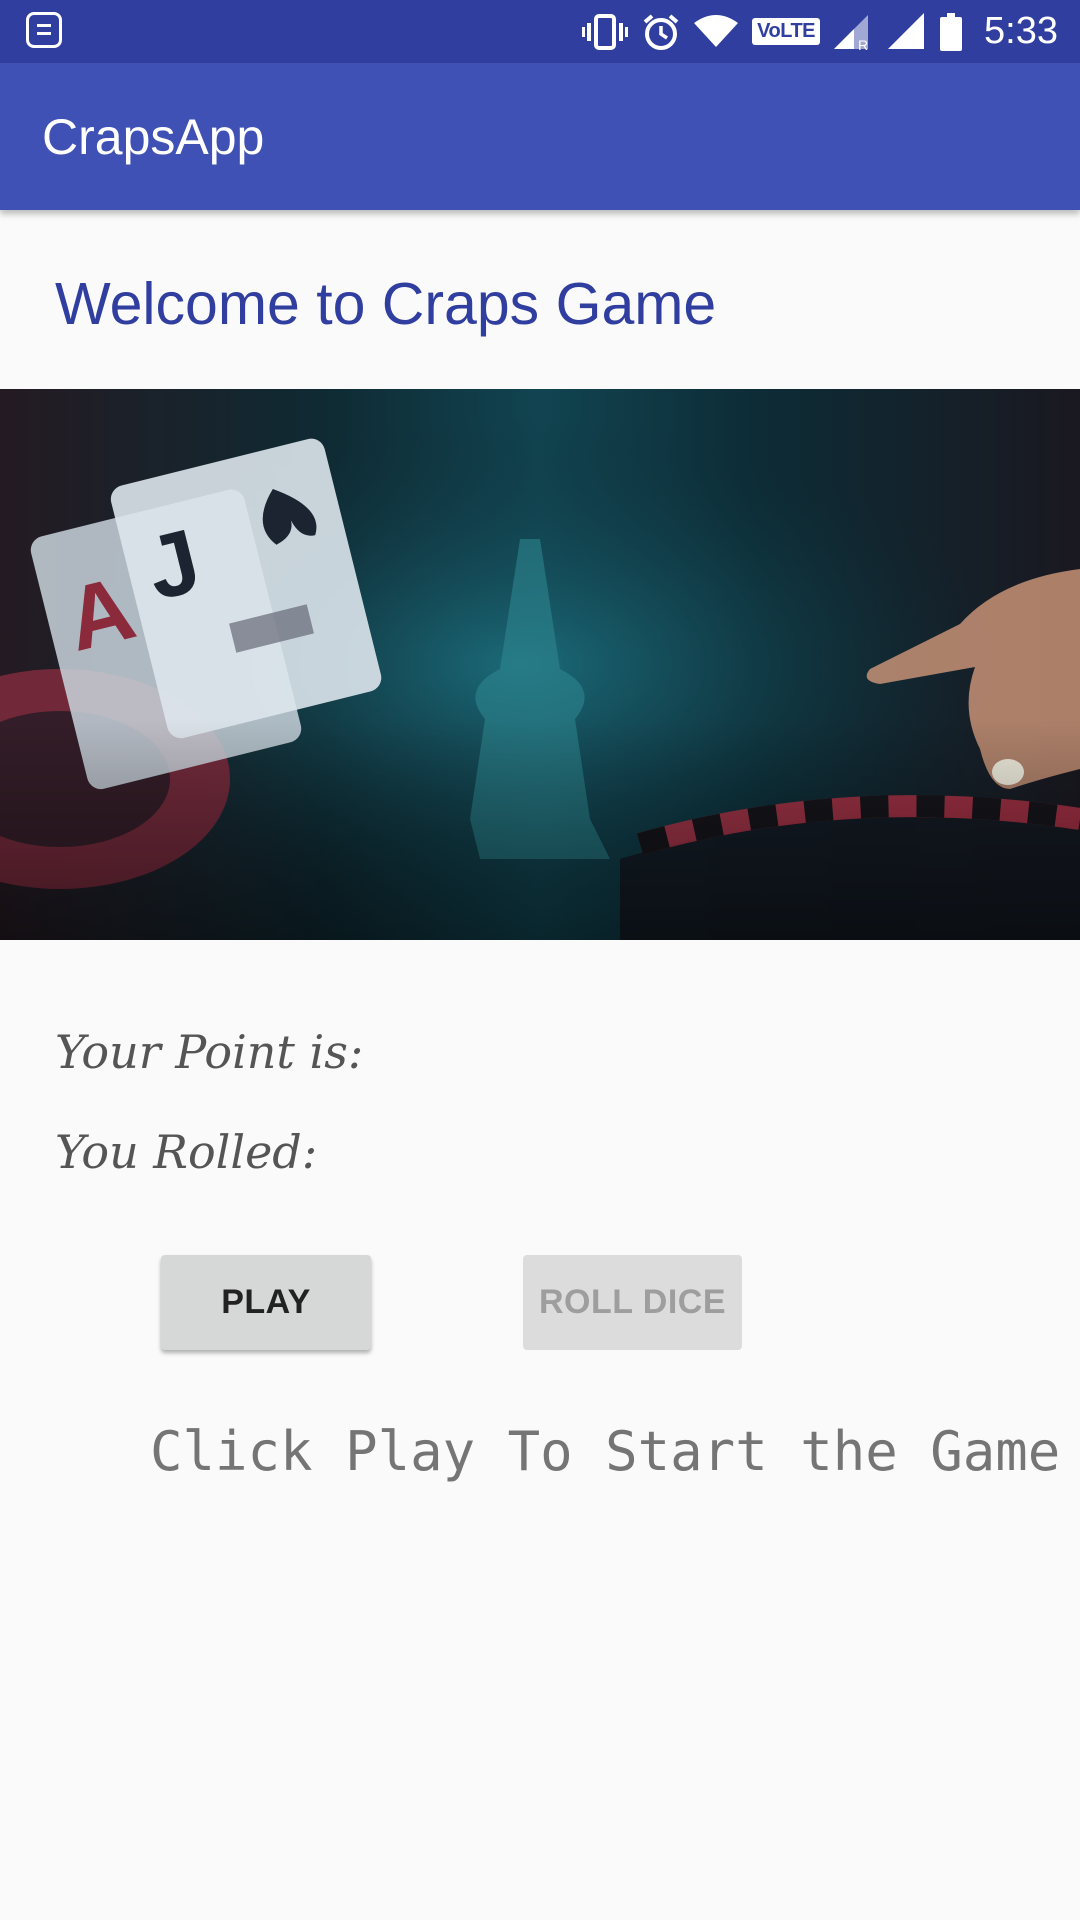 The height and width of the screenshot is (1920, 1080). What do you see at coordinates (605, 1451) in the screenshot?
I see `status-message: Click Play To Start the Game` at bounding box center [605, 1451].